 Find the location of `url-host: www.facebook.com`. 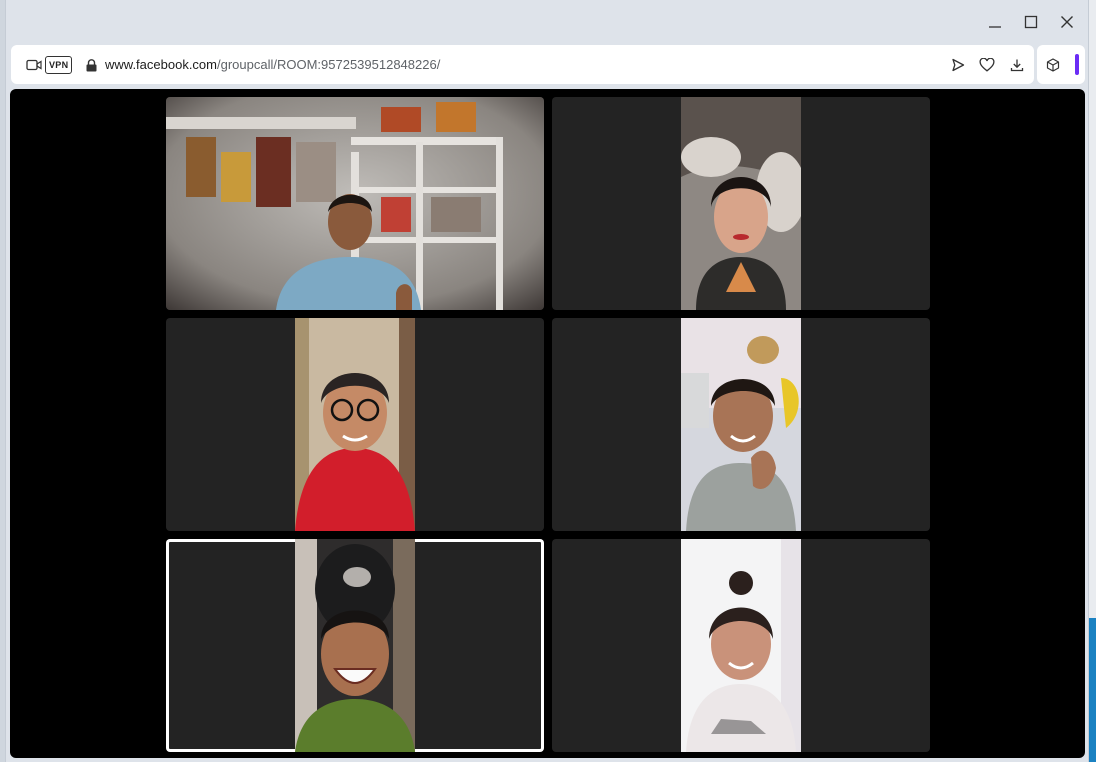

url-host: www.facebook.com is located at coordinates (161, 64).